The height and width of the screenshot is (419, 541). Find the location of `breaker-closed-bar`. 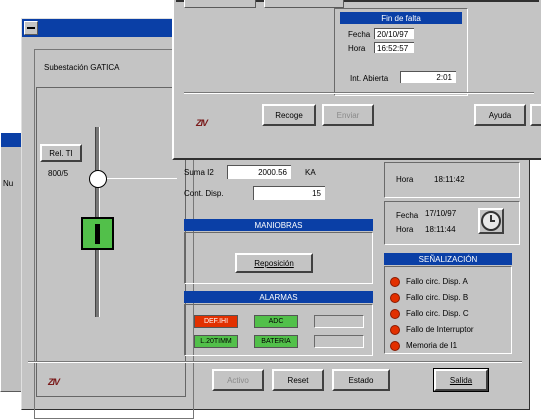

breaker-closed-bar is located at coordinates (97, 233).